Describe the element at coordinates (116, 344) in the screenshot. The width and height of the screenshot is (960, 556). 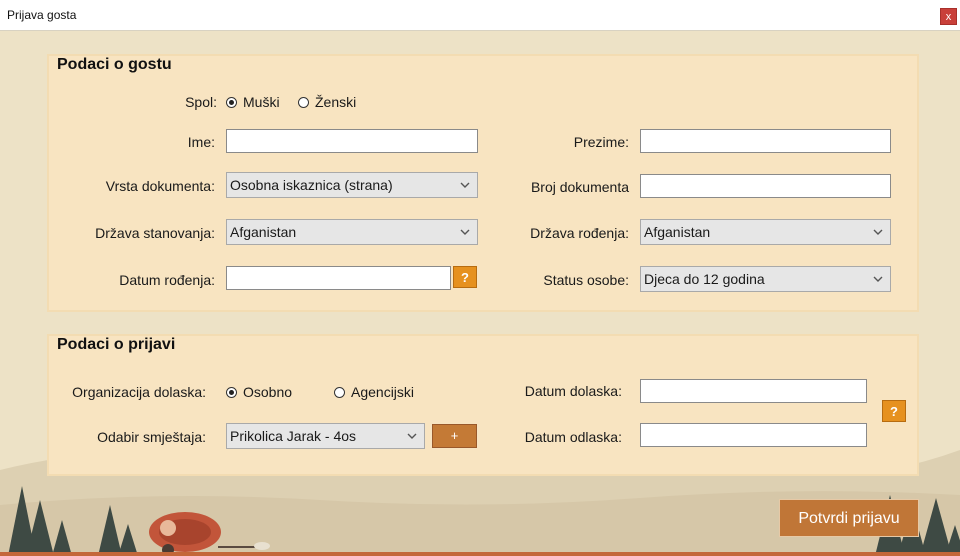
I see `registration-section-title: Podaci o prijavi` at that location.